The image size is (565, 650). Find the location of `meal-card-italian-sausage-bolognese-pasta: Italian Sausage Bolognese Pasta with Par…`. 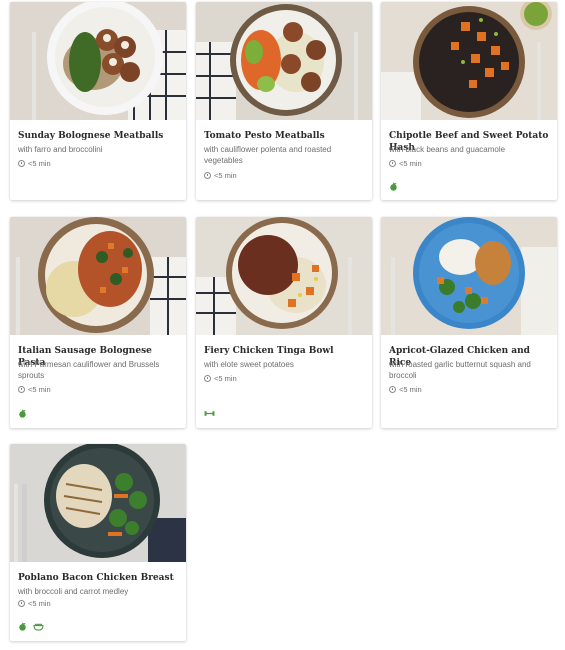

meal-card-italian-sausage-bolognese-pasta: Italian Sausage Bolognese Pasta with Par… is located at coordinates (98, 322).